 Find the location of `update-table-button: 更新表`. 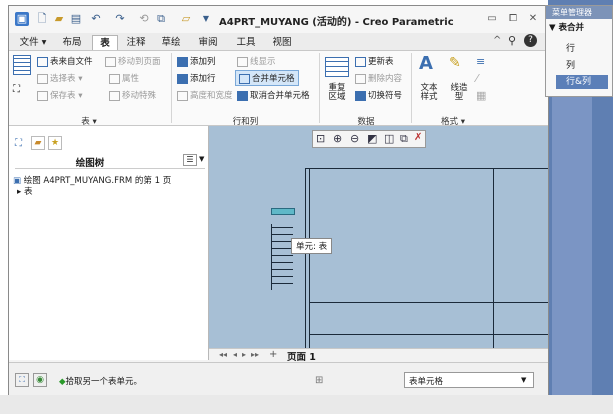

update-table-button: 更新表 is located at coordinates (374, 61).